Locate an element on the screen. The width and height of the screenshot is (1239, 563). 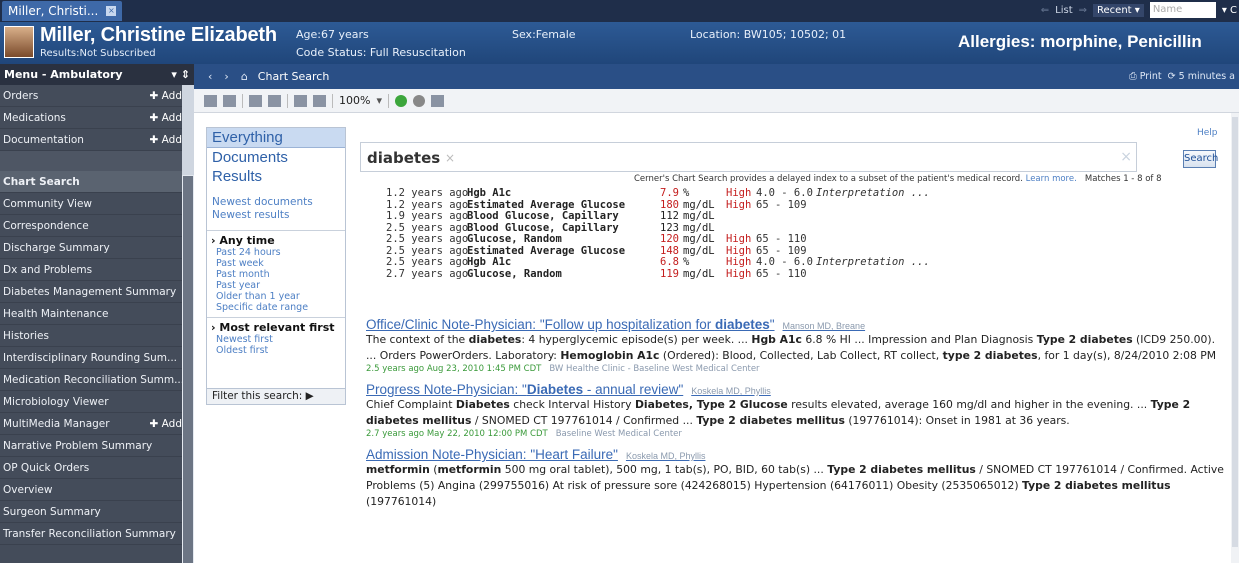
sidebar-item: Chart Search is located at coordinates (97, 182).